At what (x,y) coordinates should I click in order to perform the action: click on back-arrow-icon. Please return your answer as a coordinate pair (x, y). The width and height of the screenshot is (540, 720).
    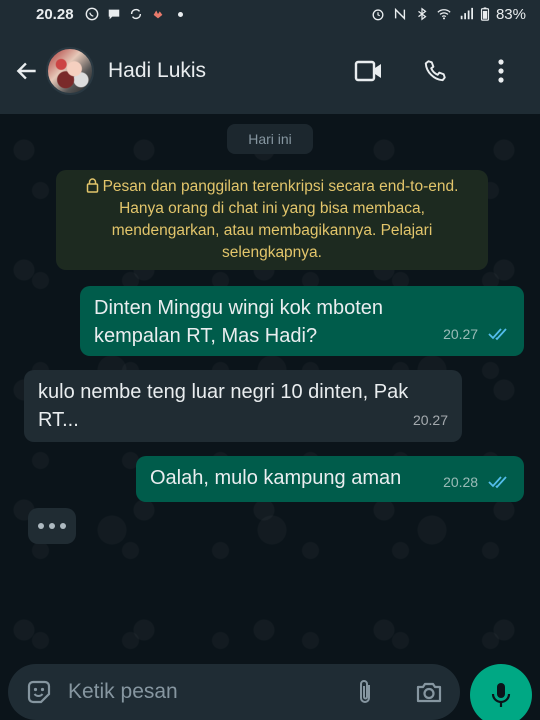
    Looking at the image, I should click on (26, 71).